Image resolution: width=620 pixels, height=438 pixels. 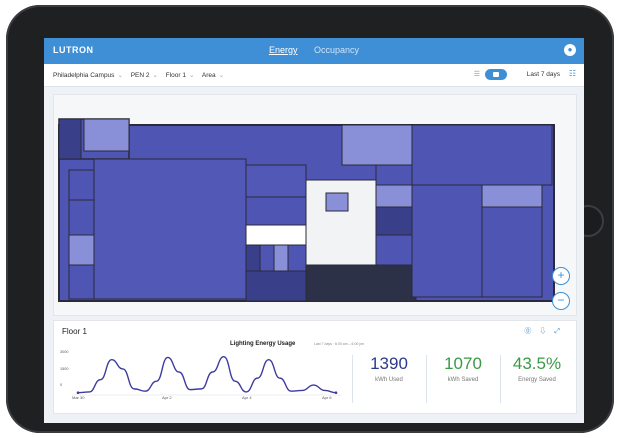 What do you see at coordinates (572, 73) in the screenshot?
I see `menu-icon: ☷` at bounding box center [572, 73].